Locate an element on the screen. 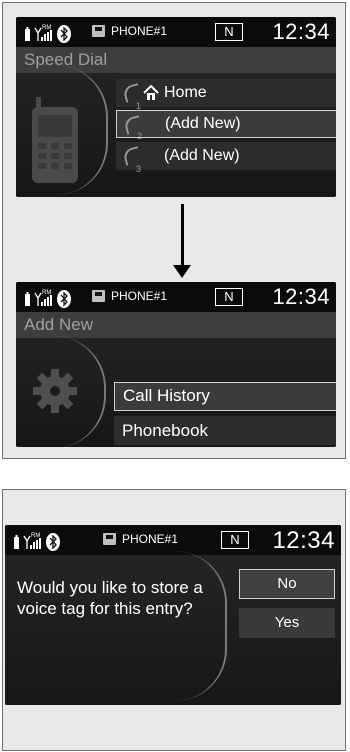 Image resolution: width=350 pixels, height=752 pixels. menu-item-call-history: Call History is located at coordinates (225, 396).